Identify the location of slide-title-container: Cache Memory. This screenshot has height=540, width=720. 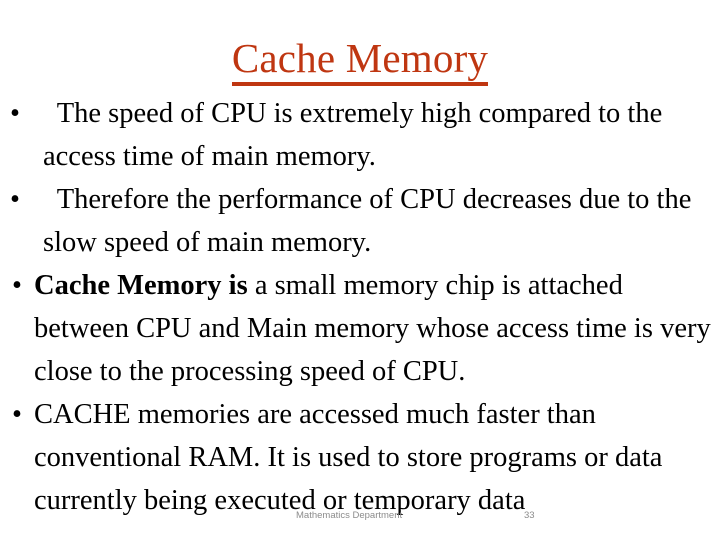
(360, 61).